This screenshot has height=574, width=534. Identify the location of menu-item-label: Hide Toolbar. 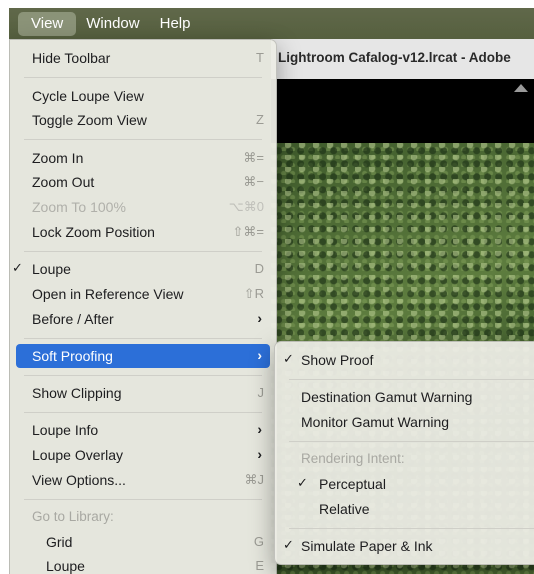
(71, 58).